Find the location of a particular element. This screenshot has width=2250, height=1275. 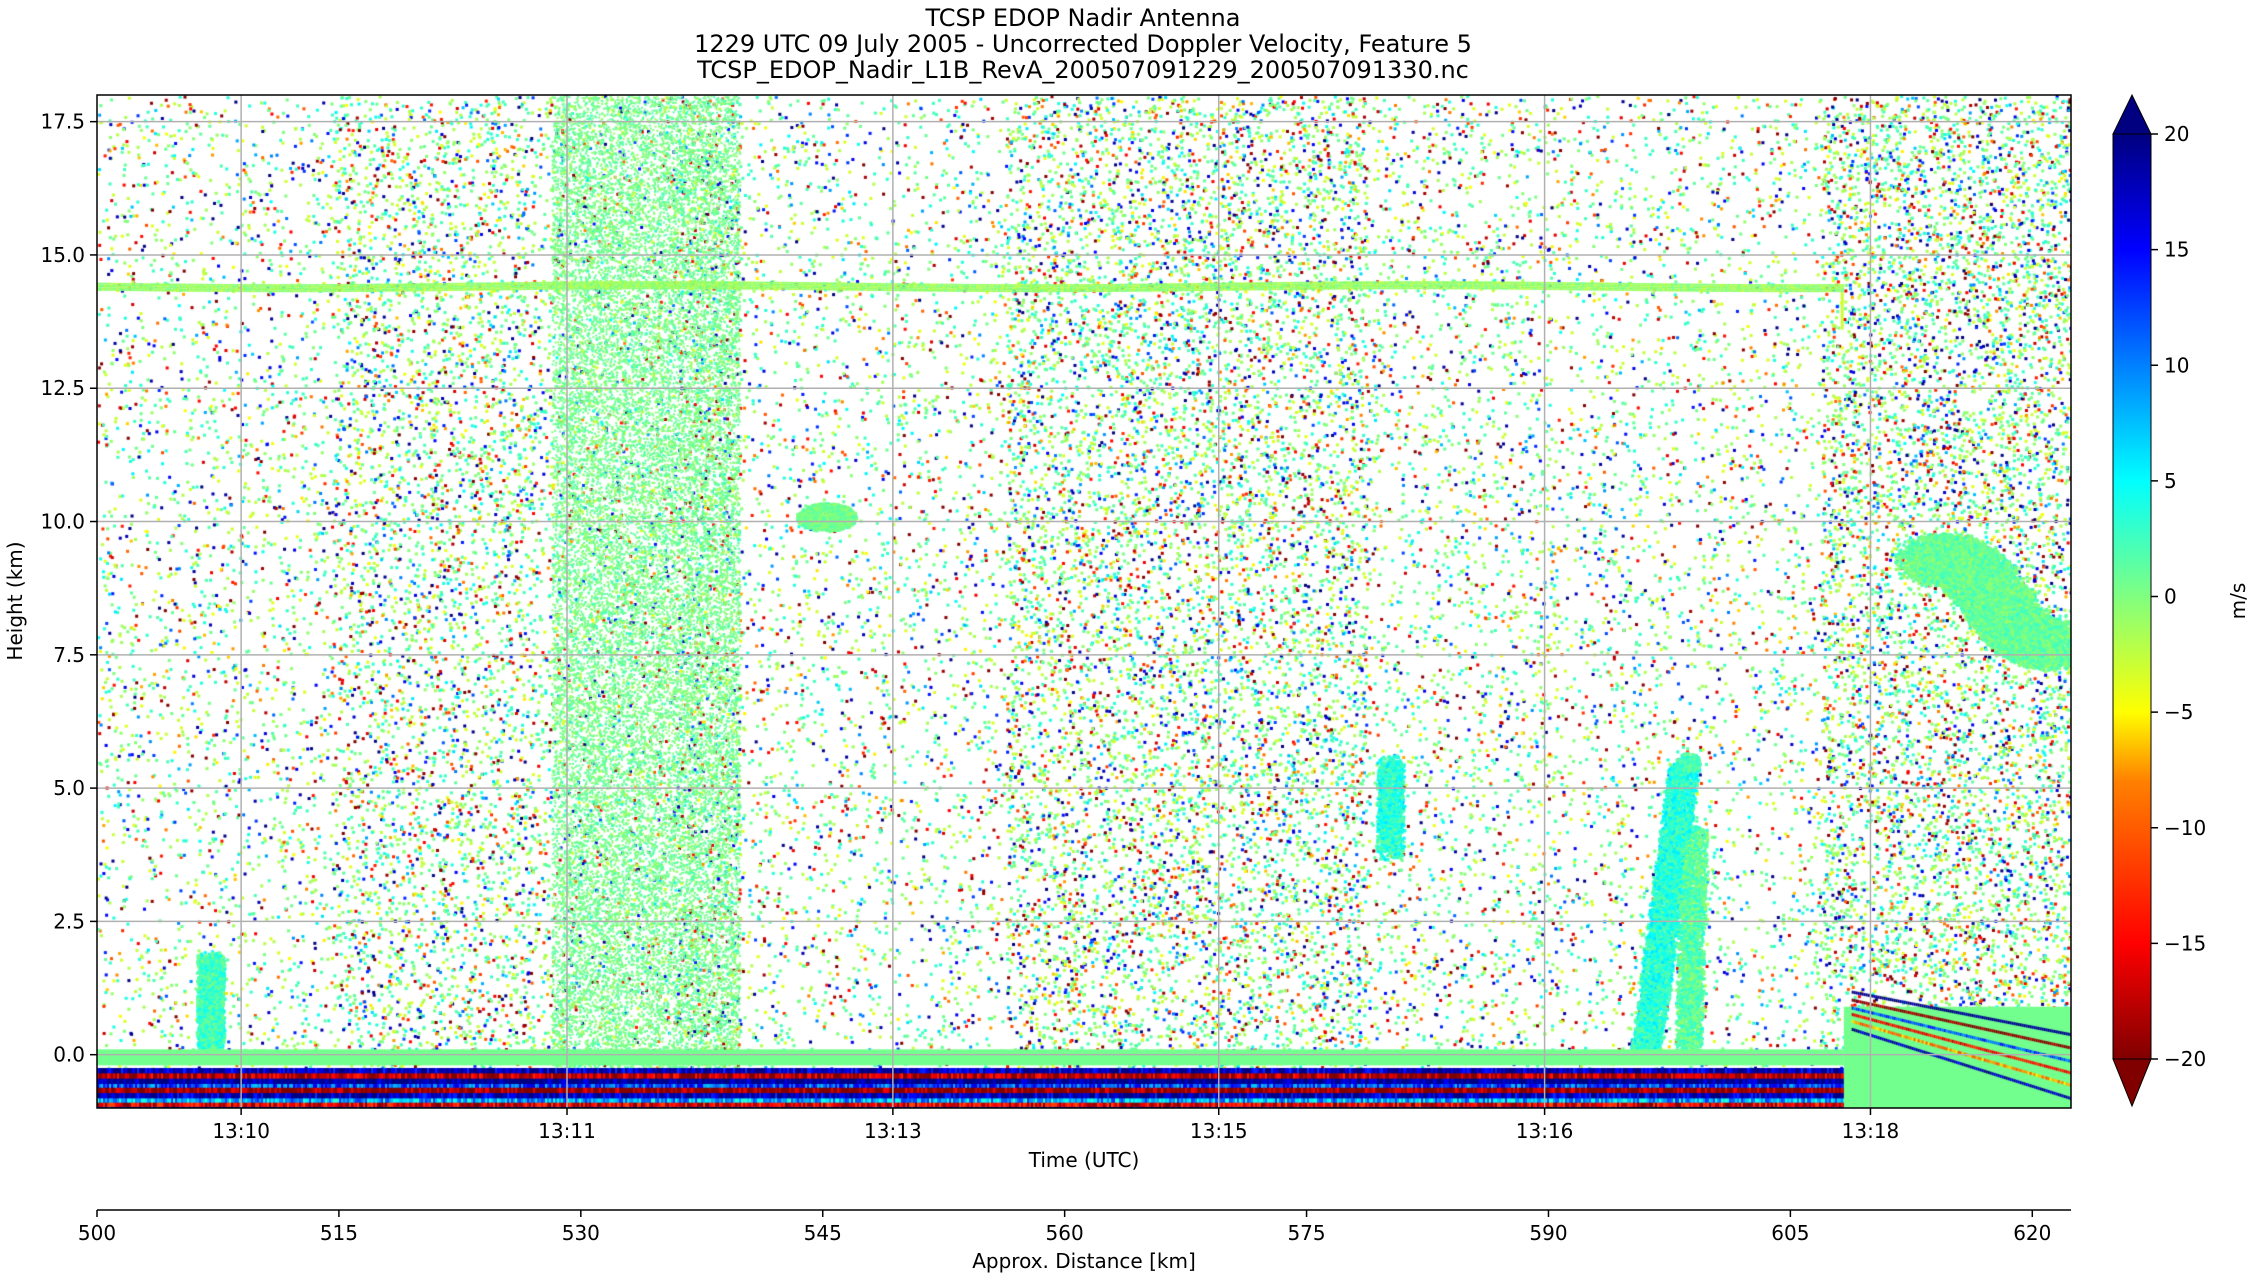

colorbar-tick-label: 15 is located at coordinates (2176, 250).